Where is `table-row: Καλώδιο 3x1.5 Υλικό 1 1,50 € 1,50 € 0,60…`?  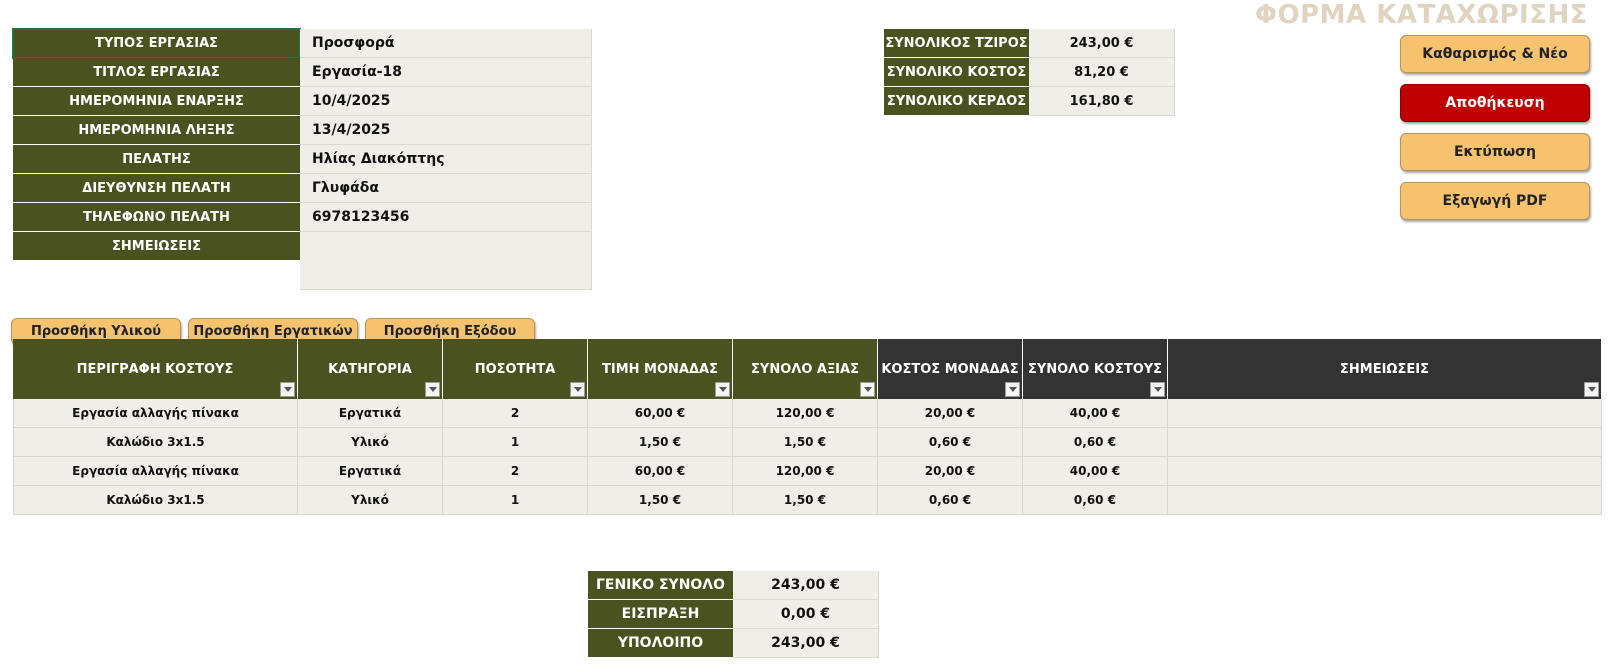
table-row: Καλώδιο 3x1.5 Υλικό 1 1,50 € 1,50 € 0,60… is located at coordinates (807, 442).